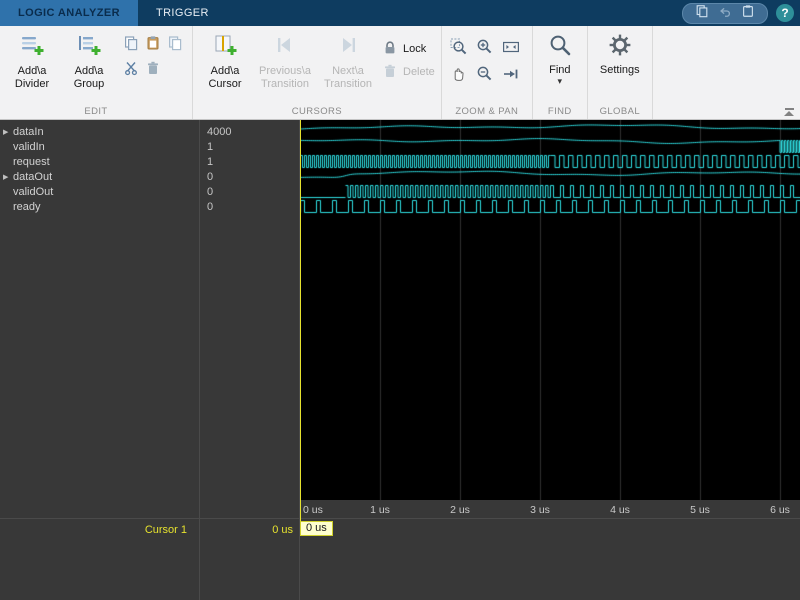 The height and width of the screenshot is (600, 800). I want to click on add-cursor-button: Add\a Cursor, so click(225, 60).